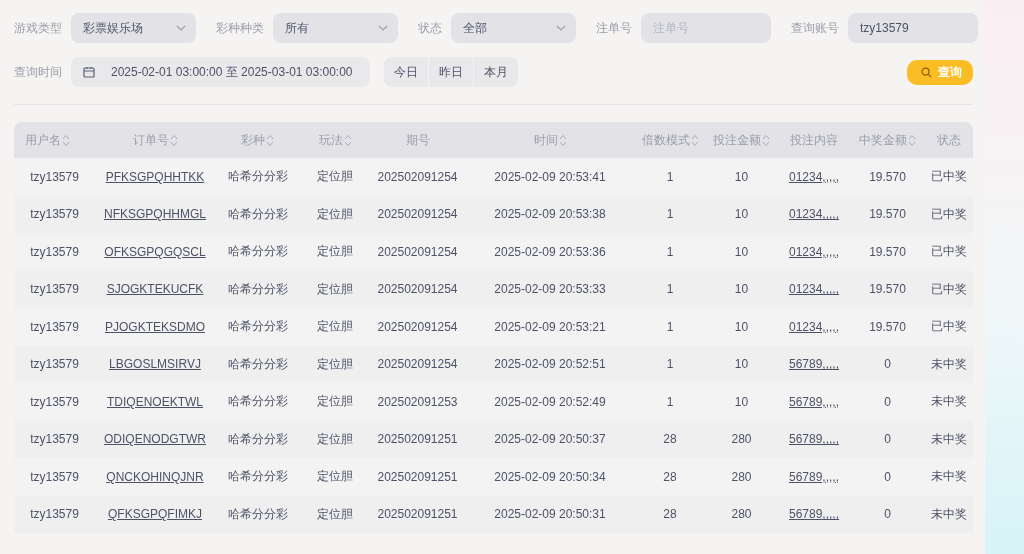  Describe the element at coordinates (913, 28) in the screenshot. I see `input-field: tzy13579` at that location.